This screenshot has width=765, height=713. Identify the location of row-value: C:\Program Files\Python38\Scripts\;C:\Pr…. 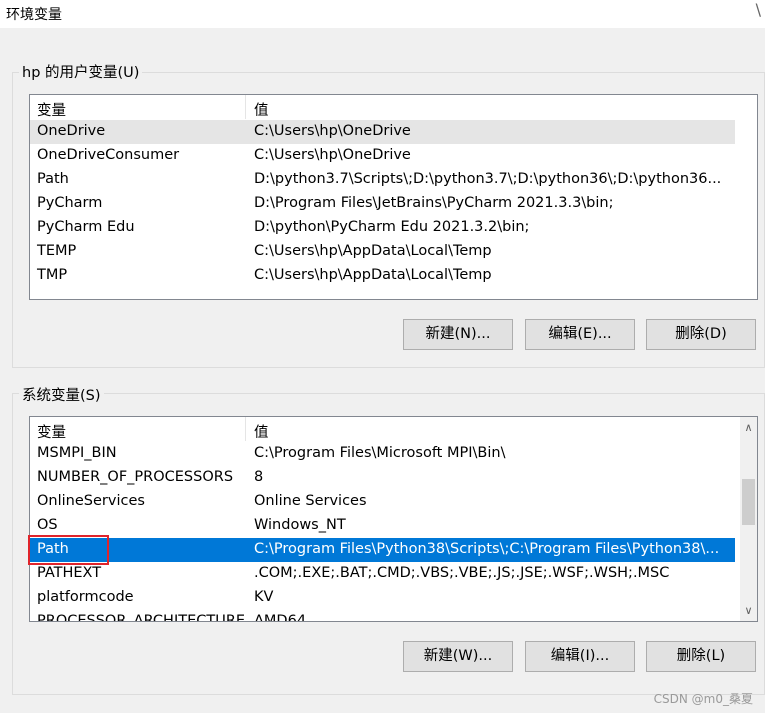
(487, 549).